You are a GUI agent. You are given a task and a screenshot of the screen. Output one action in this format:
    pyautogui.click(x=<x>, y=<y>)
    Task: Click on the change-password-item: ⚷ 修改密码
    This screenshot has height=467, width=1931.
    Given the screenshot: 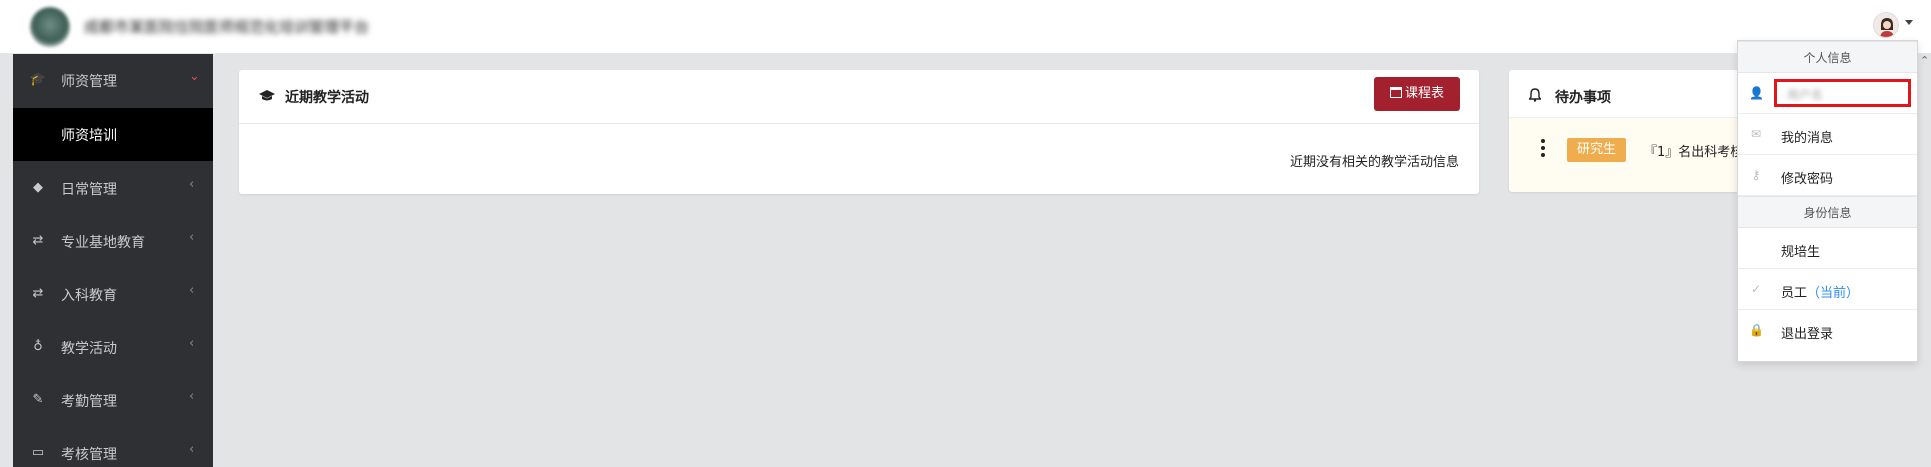 What is the action you would take?
    pyautogui.click(x=1827, y=175)
    